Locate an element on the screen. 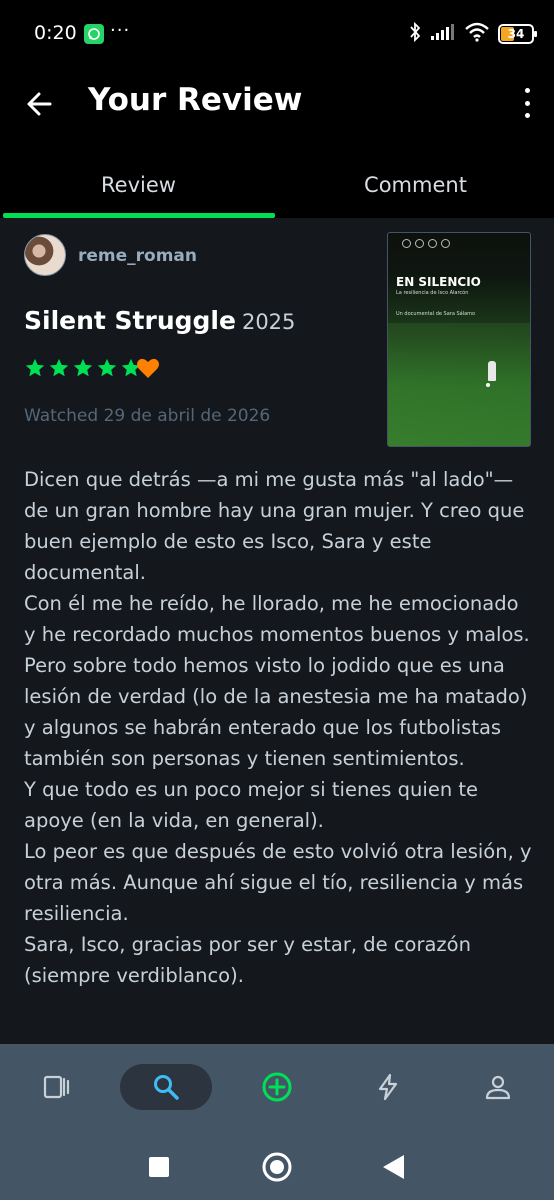 The width and height of the screenshot is (554, 1200). system-nav-bar is located at coordinates (277, 1168).